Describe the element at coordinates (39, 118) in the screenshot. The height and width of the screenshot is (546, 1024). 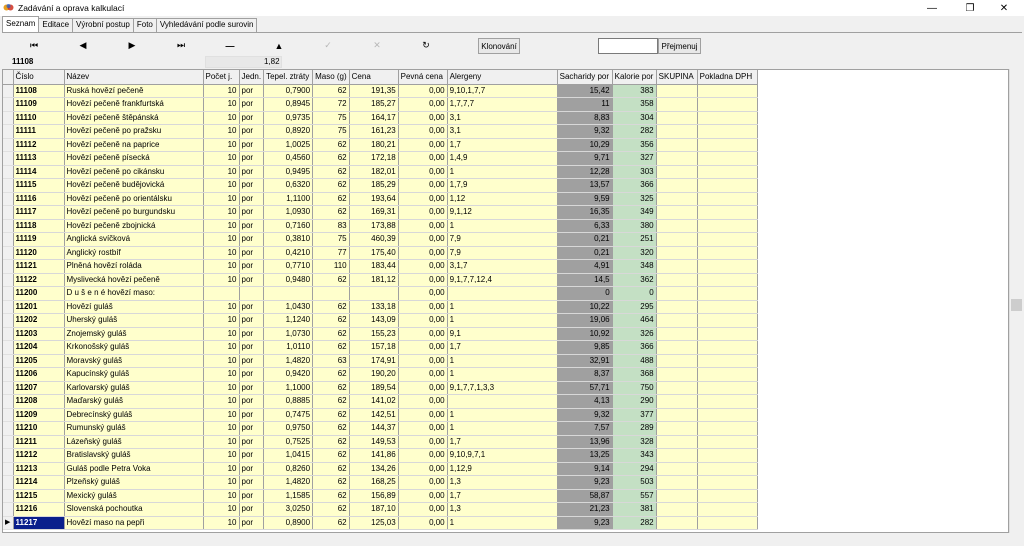
I see `cell-cislo: 11110` at that location.